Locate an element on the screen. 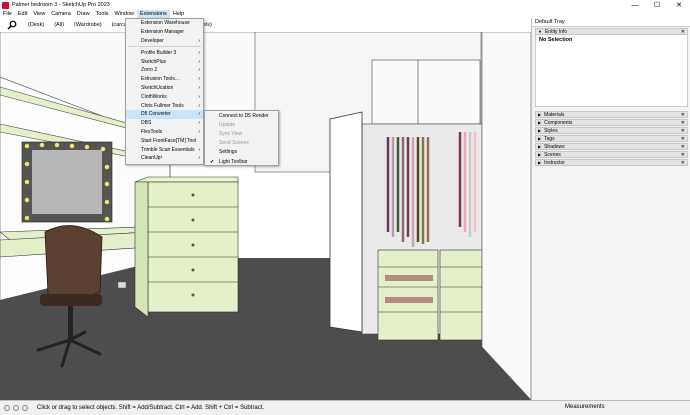 Image resolution: width=690 pixels, height=415 pixels. menu-item-zorro: Zorro 2 › is located at coordinates (164, 70).